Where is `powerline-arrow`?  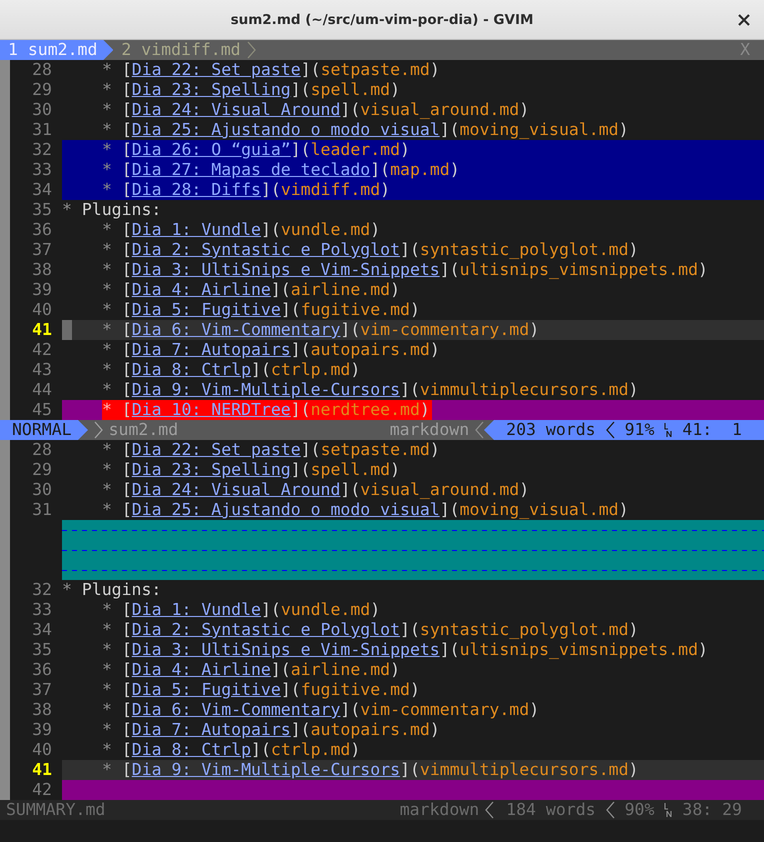 powerline-arrow is located at coordinates (83, 430).